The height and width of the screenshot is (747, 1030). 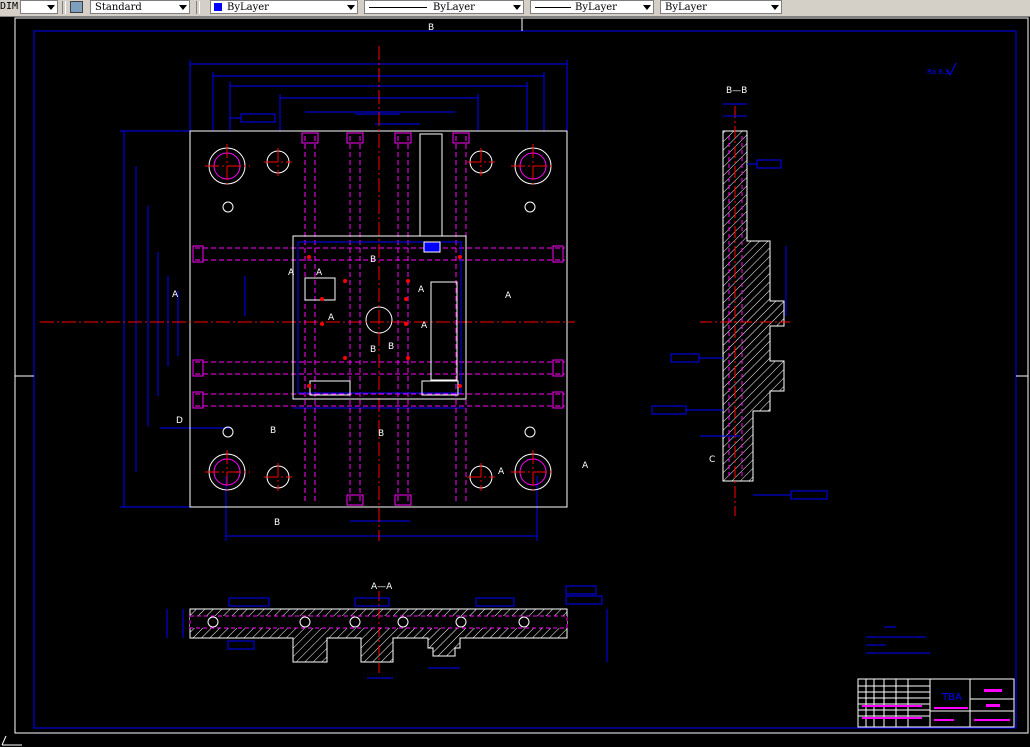 What do you see at coordinates (736, 91) in the screenshot?
I see `section-bb-label: B—B` at bounding box center [736, 91].